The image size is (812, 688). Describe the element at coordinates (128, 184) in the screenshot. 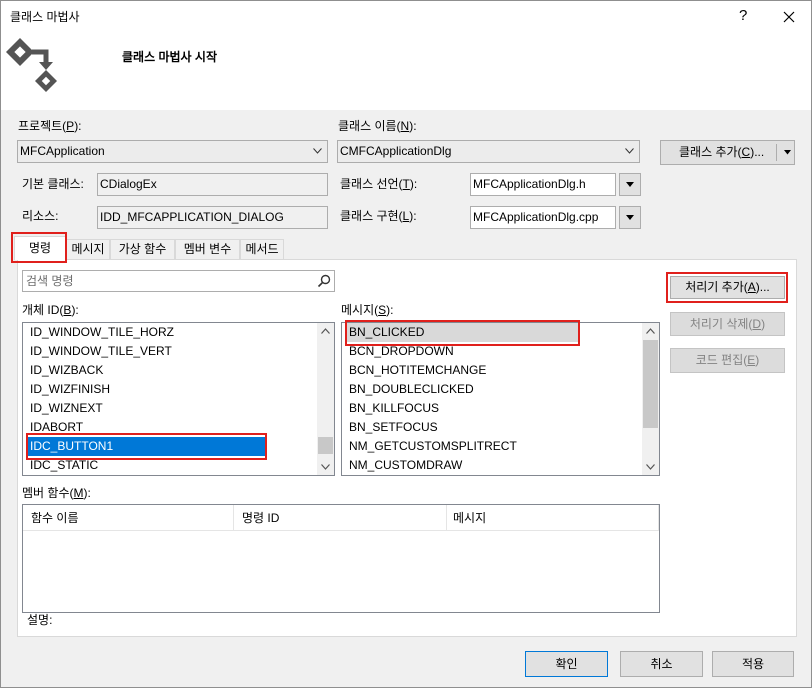

I see `base-class-value: CDialogEx` at that location.